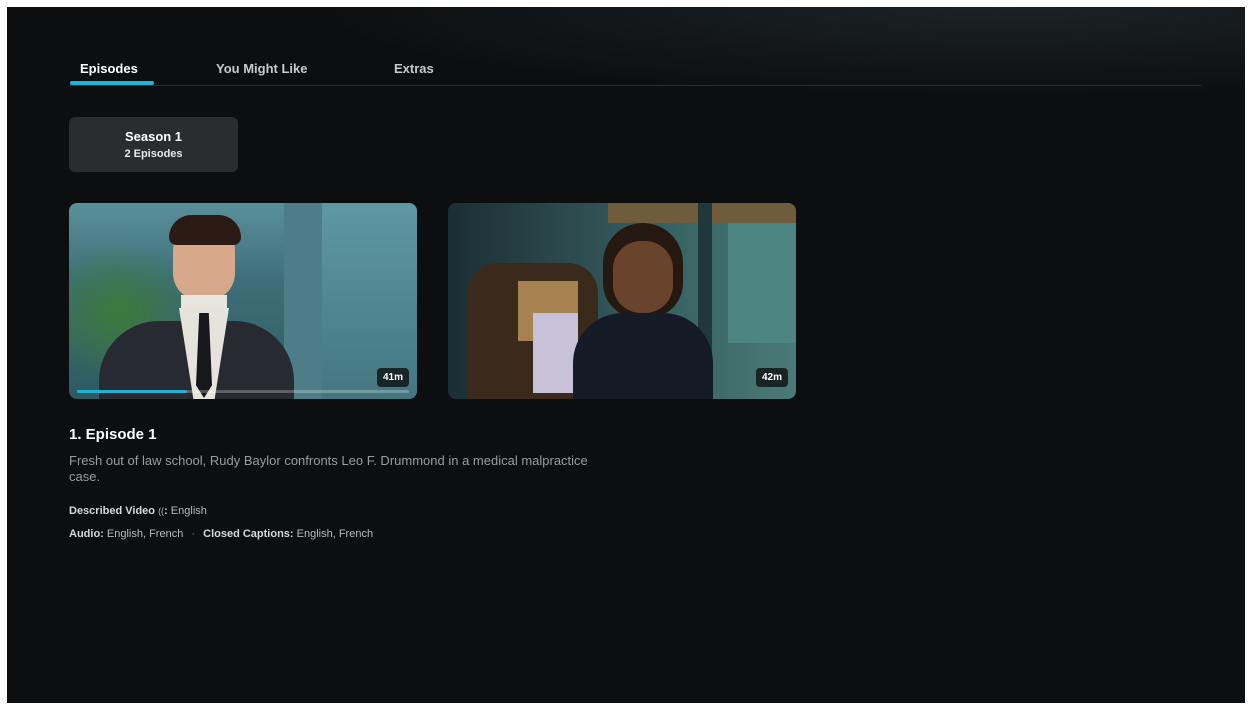  What do you see at coordinates (112, 511) in the screenshot?
I see `described-video-label: Described Video` at bounding box center [112, 511].